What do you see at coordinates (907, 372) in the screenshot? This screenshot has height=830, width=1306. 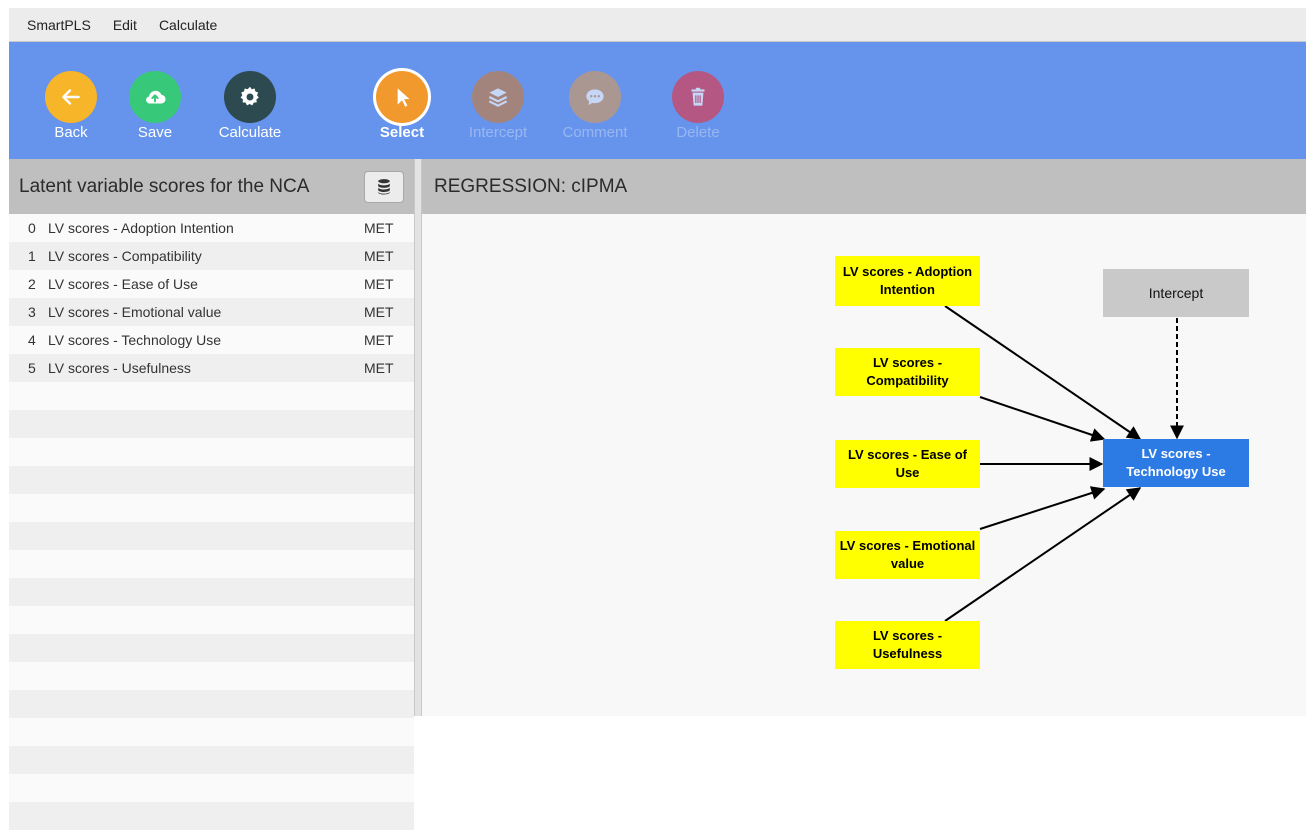 I see `node-compatibility: LV scores - Compatibility` at bounding box center [907, 372].